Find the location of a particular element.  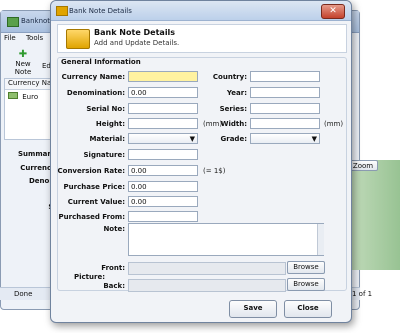

back-picture-path is located at coordinates (207, 285).